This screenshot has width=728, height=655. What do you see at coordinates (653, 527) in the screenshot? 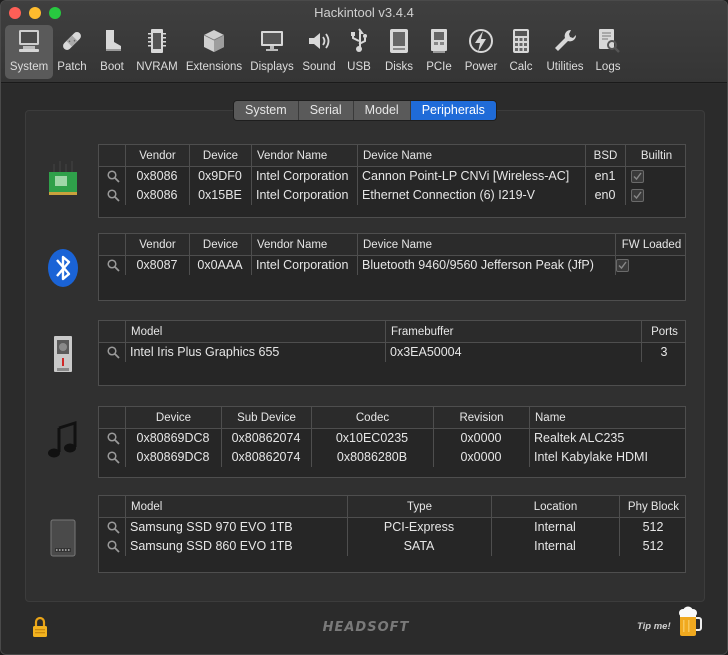
I see `phy-block-cell: 512` at bounding box center [653, 527].